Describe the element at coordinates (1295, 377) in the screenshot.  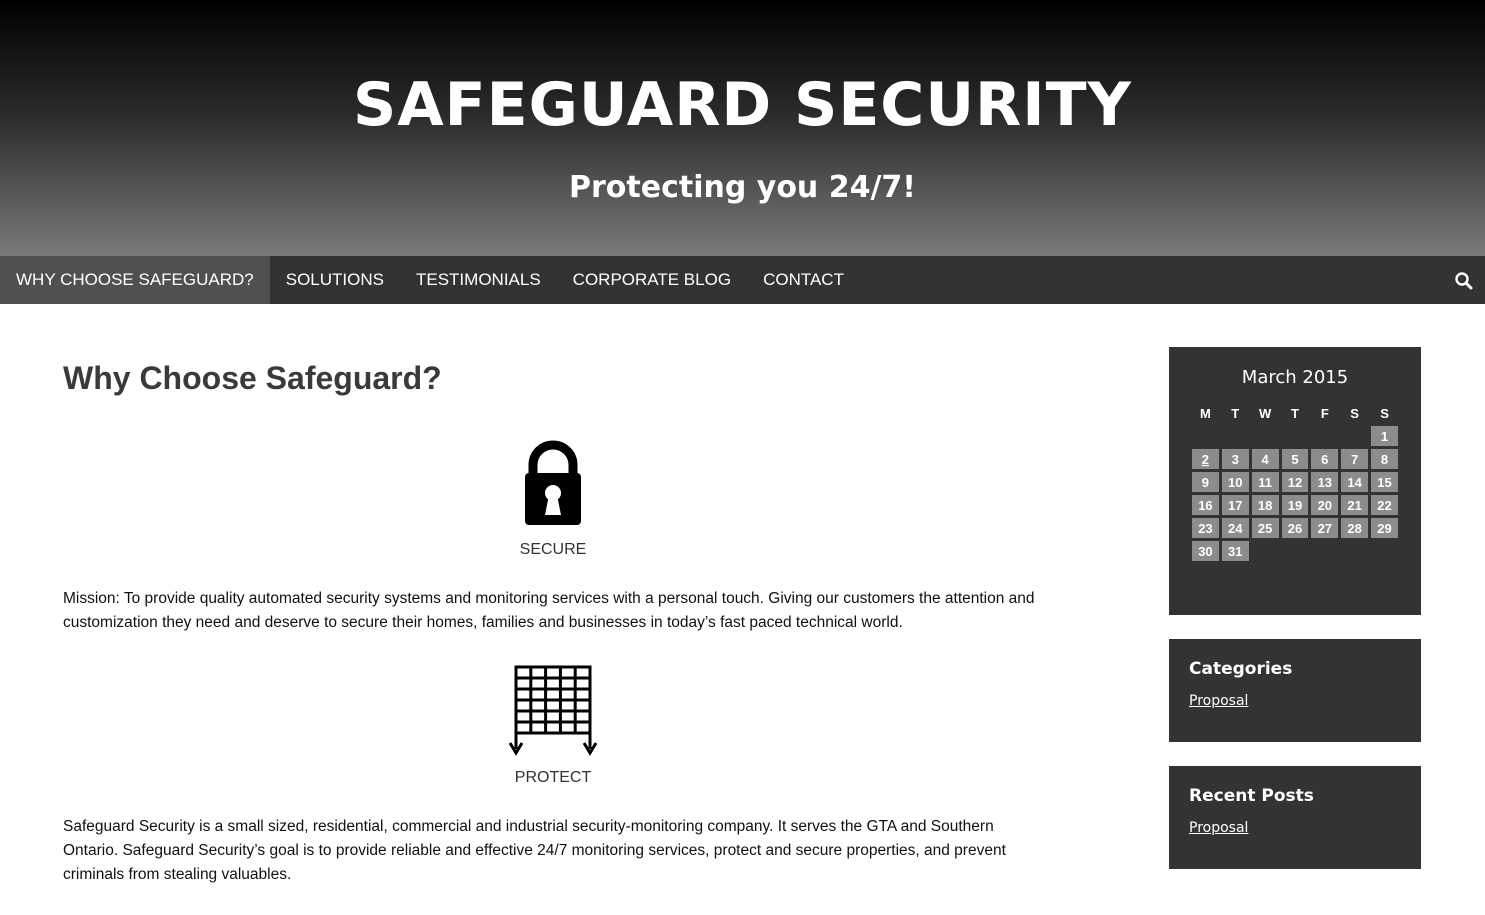
I see `calendar-caption: March 2015` at that location.